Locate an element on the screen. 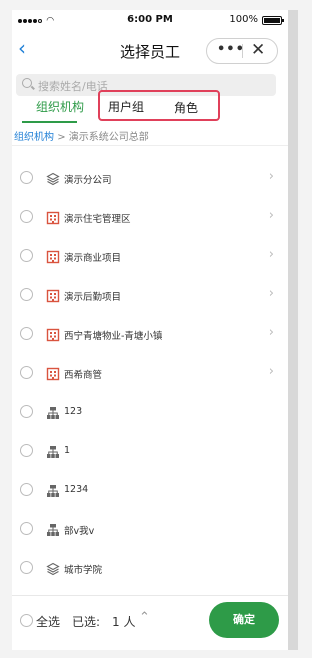 The width and height of the screenshot is (320, 658). status-bar: ◠ 6:00 PM 100% is located at coordinates (150, 20).